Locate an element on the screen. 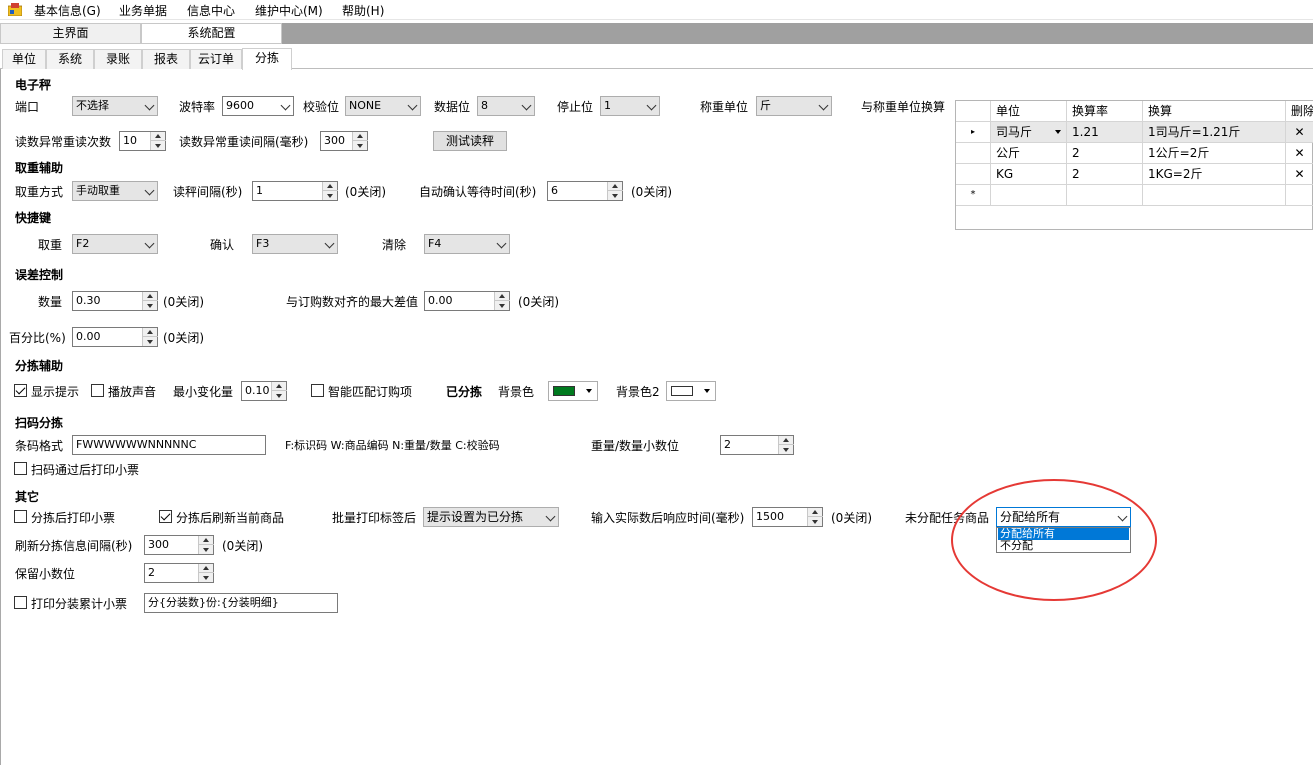 This screenshot has width=1313, height=765. app-icon is located at coordinates (15, 9).